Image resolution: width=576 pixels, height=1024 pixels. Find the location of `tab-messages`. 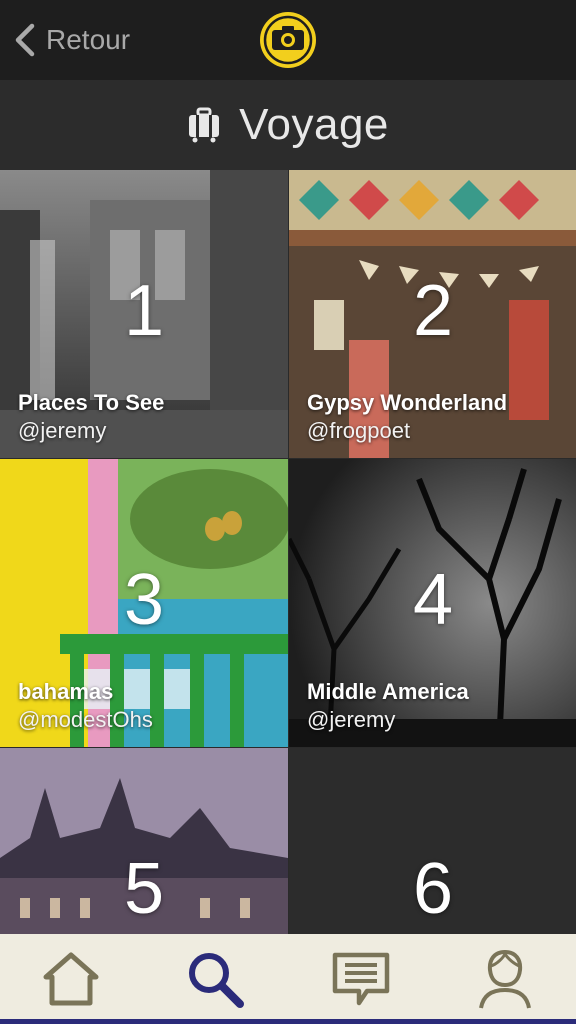

tab-messages is located at coordinates (361, 979).